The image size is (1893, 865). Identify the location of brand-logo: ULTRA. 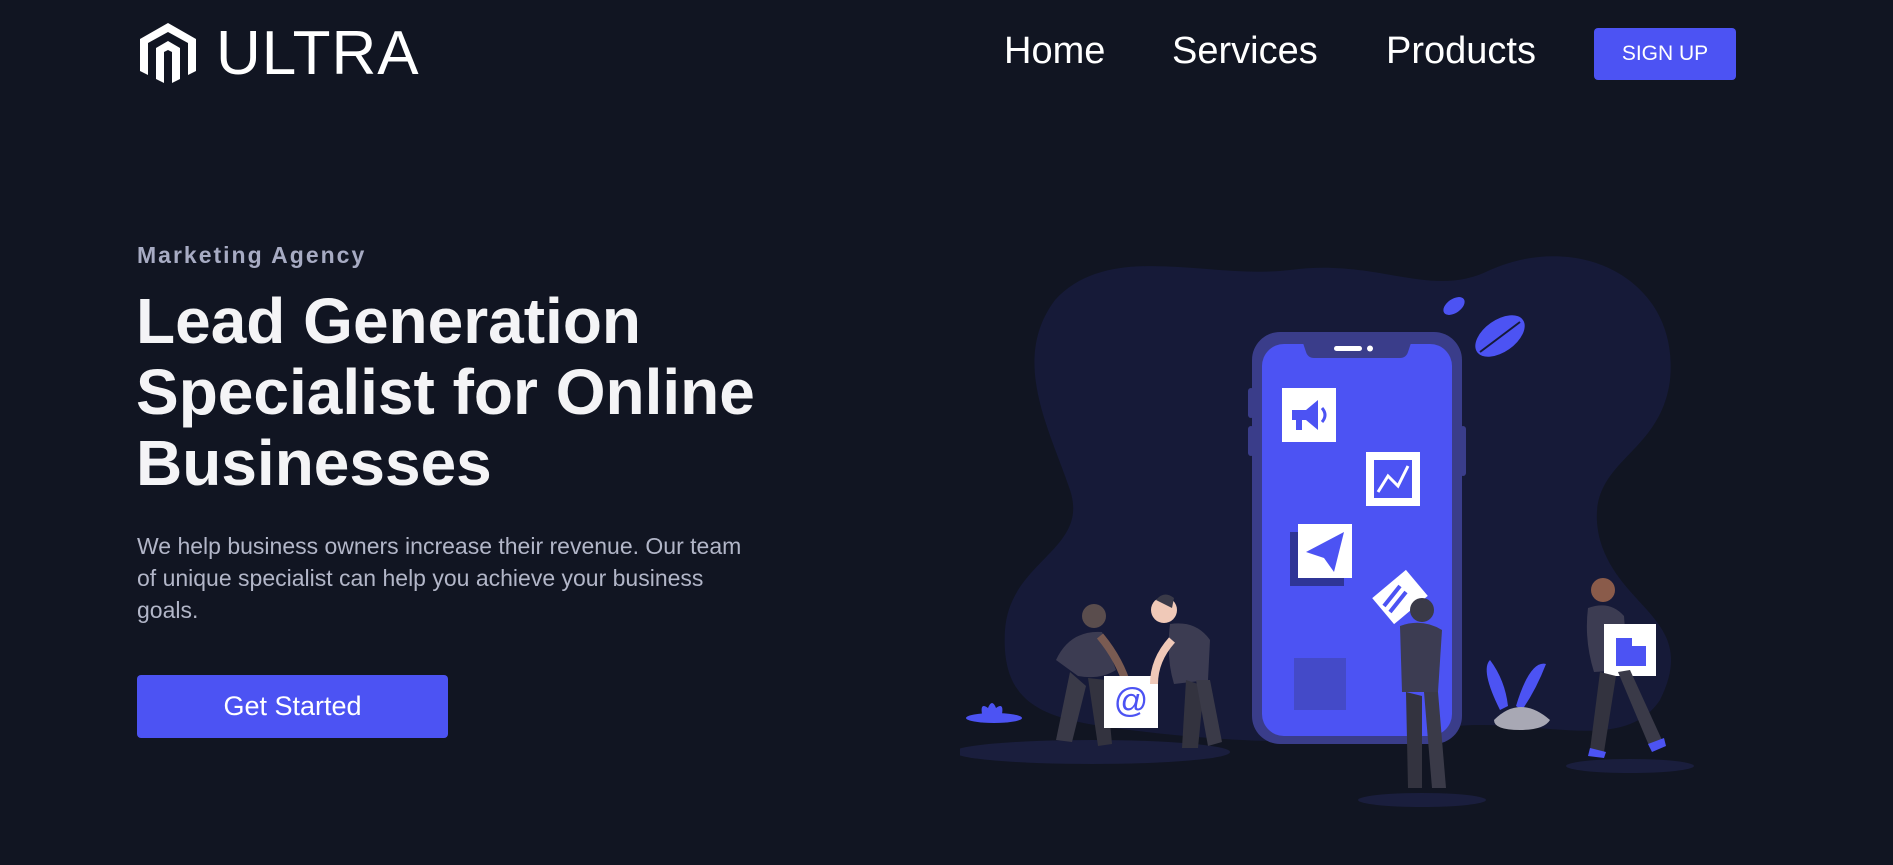
(279, 54).